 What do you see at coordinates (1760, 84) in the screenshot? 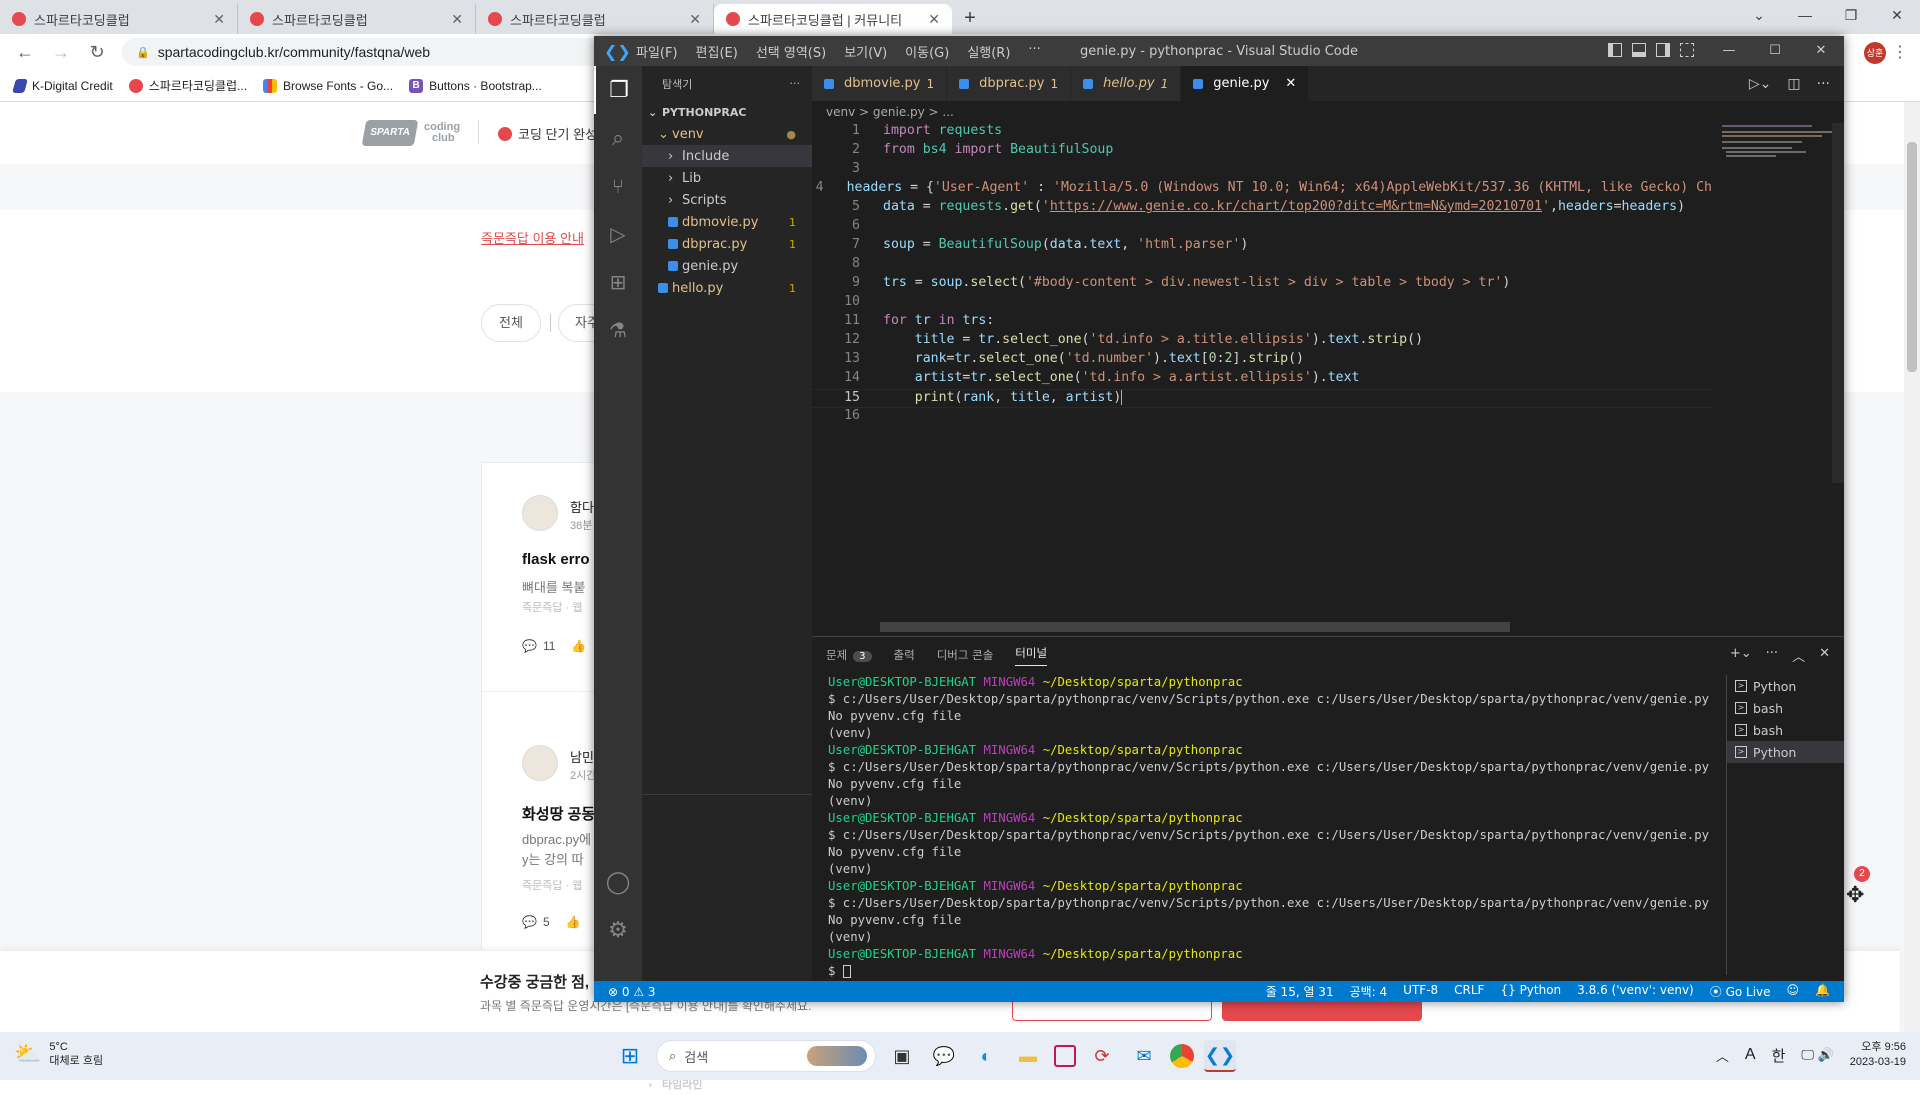
I see `run-python-icon: ▷⌄` at bounding box center [1760, 84].